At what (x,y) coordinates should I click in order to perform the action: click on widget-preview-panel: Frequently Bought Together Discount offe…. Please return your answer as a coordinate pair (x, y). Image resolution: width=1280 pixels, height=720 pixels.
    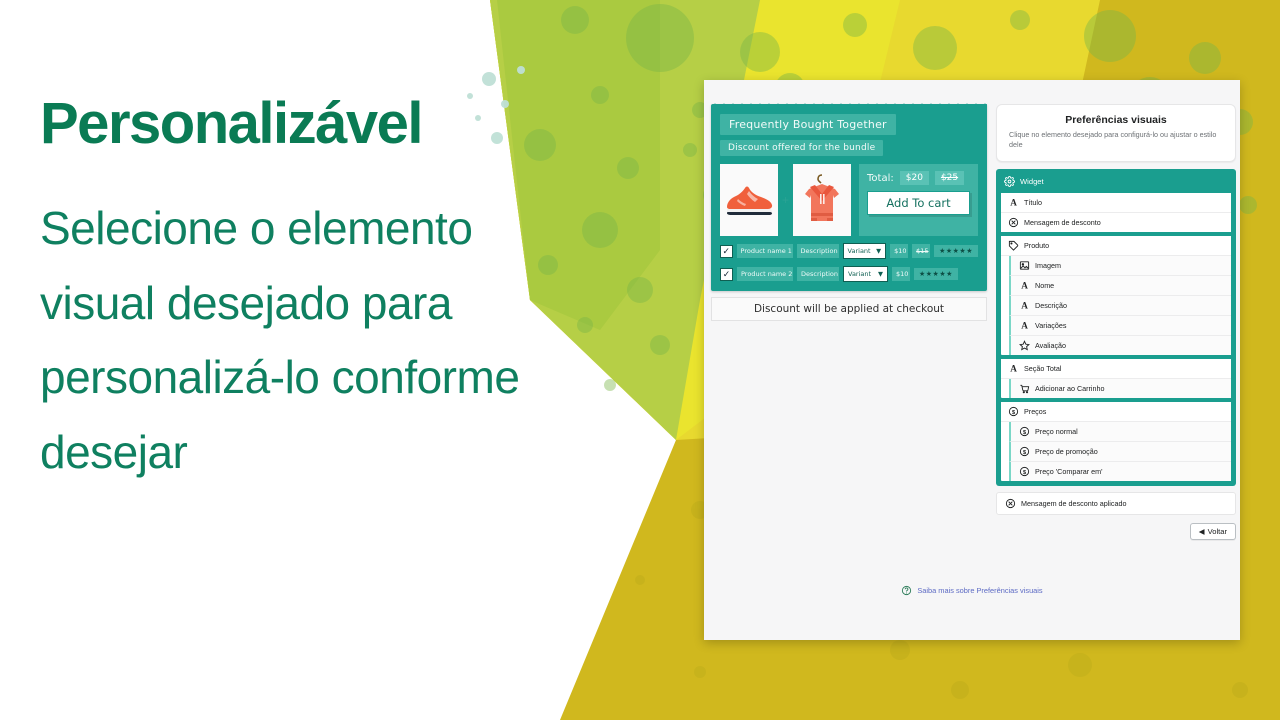
    Looking at the image, I should click on (849, 211).